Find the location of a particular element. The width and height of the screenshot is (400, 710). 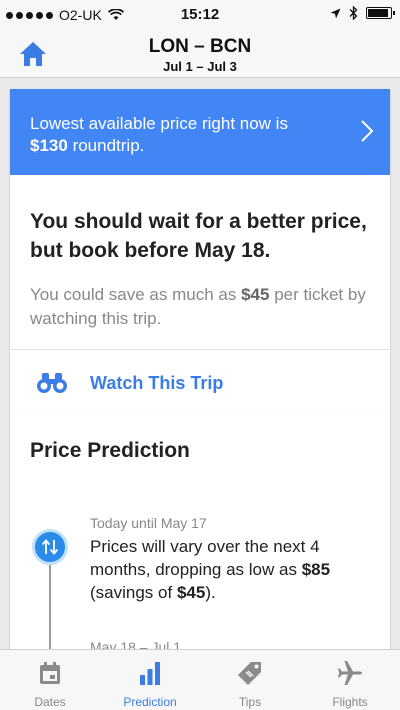

timeline-marker is located at coordinates (50, 547).